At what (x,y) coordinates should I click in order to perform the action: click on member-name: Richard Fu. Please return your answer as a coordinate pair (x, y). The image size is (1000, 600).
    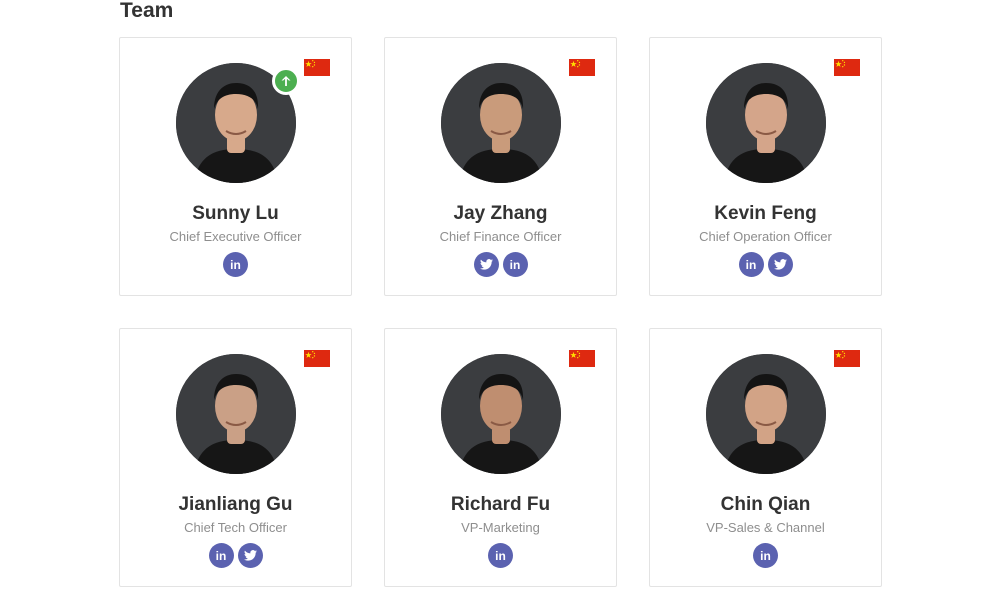
    Looking at the image, I should click on (500, 504).